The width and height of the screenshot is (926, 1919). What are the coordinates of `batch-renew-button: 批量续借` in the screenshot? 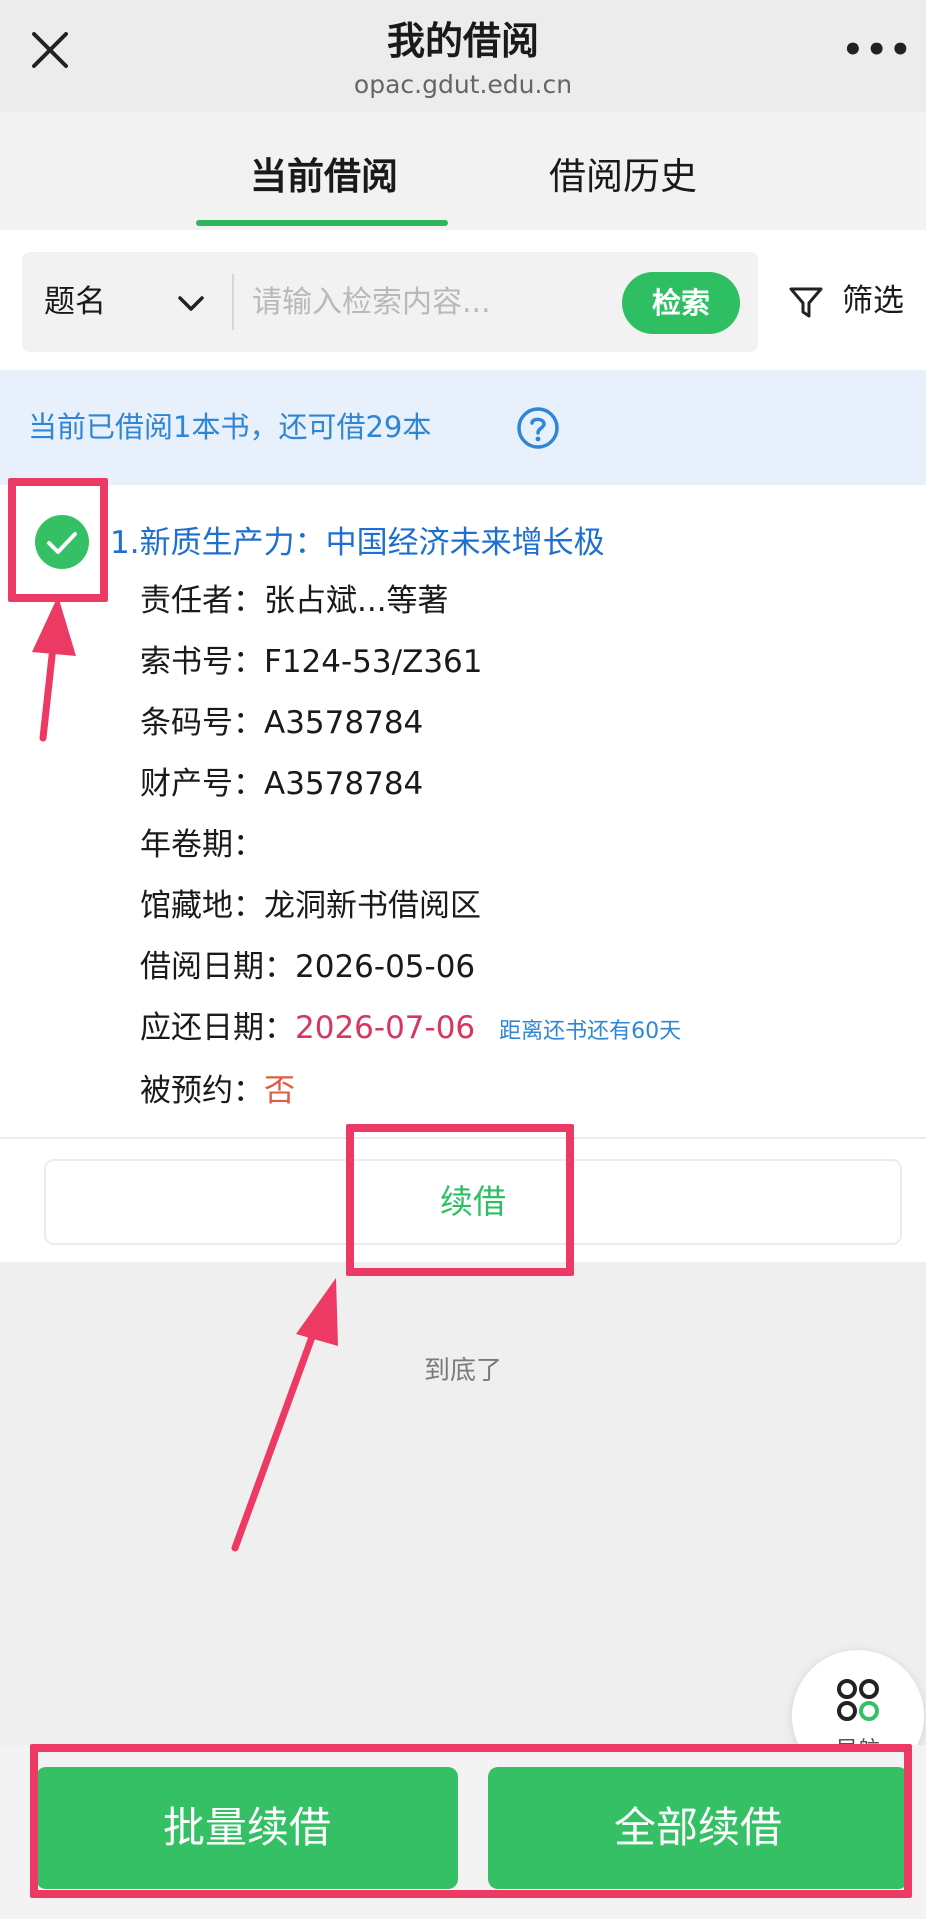 It's located at (247, 1828).